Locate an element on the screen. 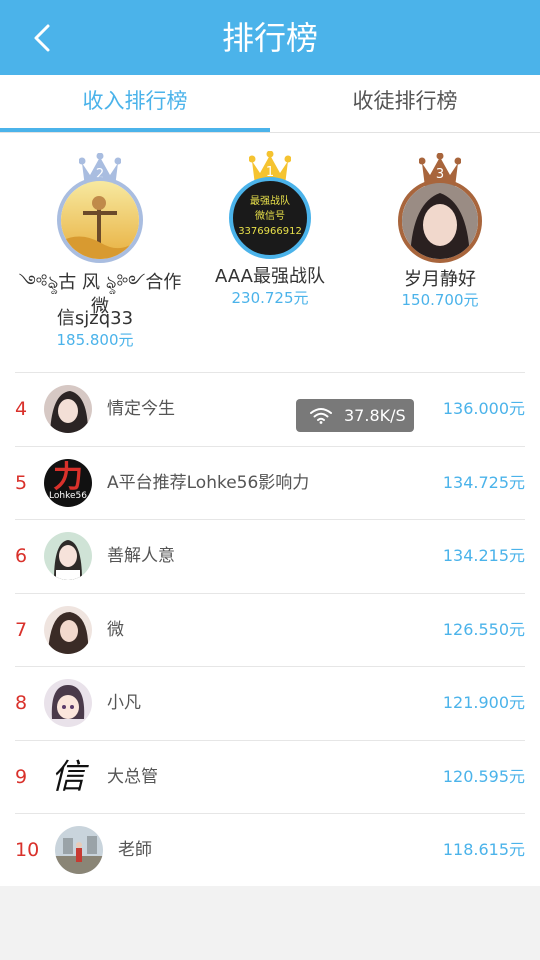  income-amount: 134.215元 is located at coordinates (483, 555).